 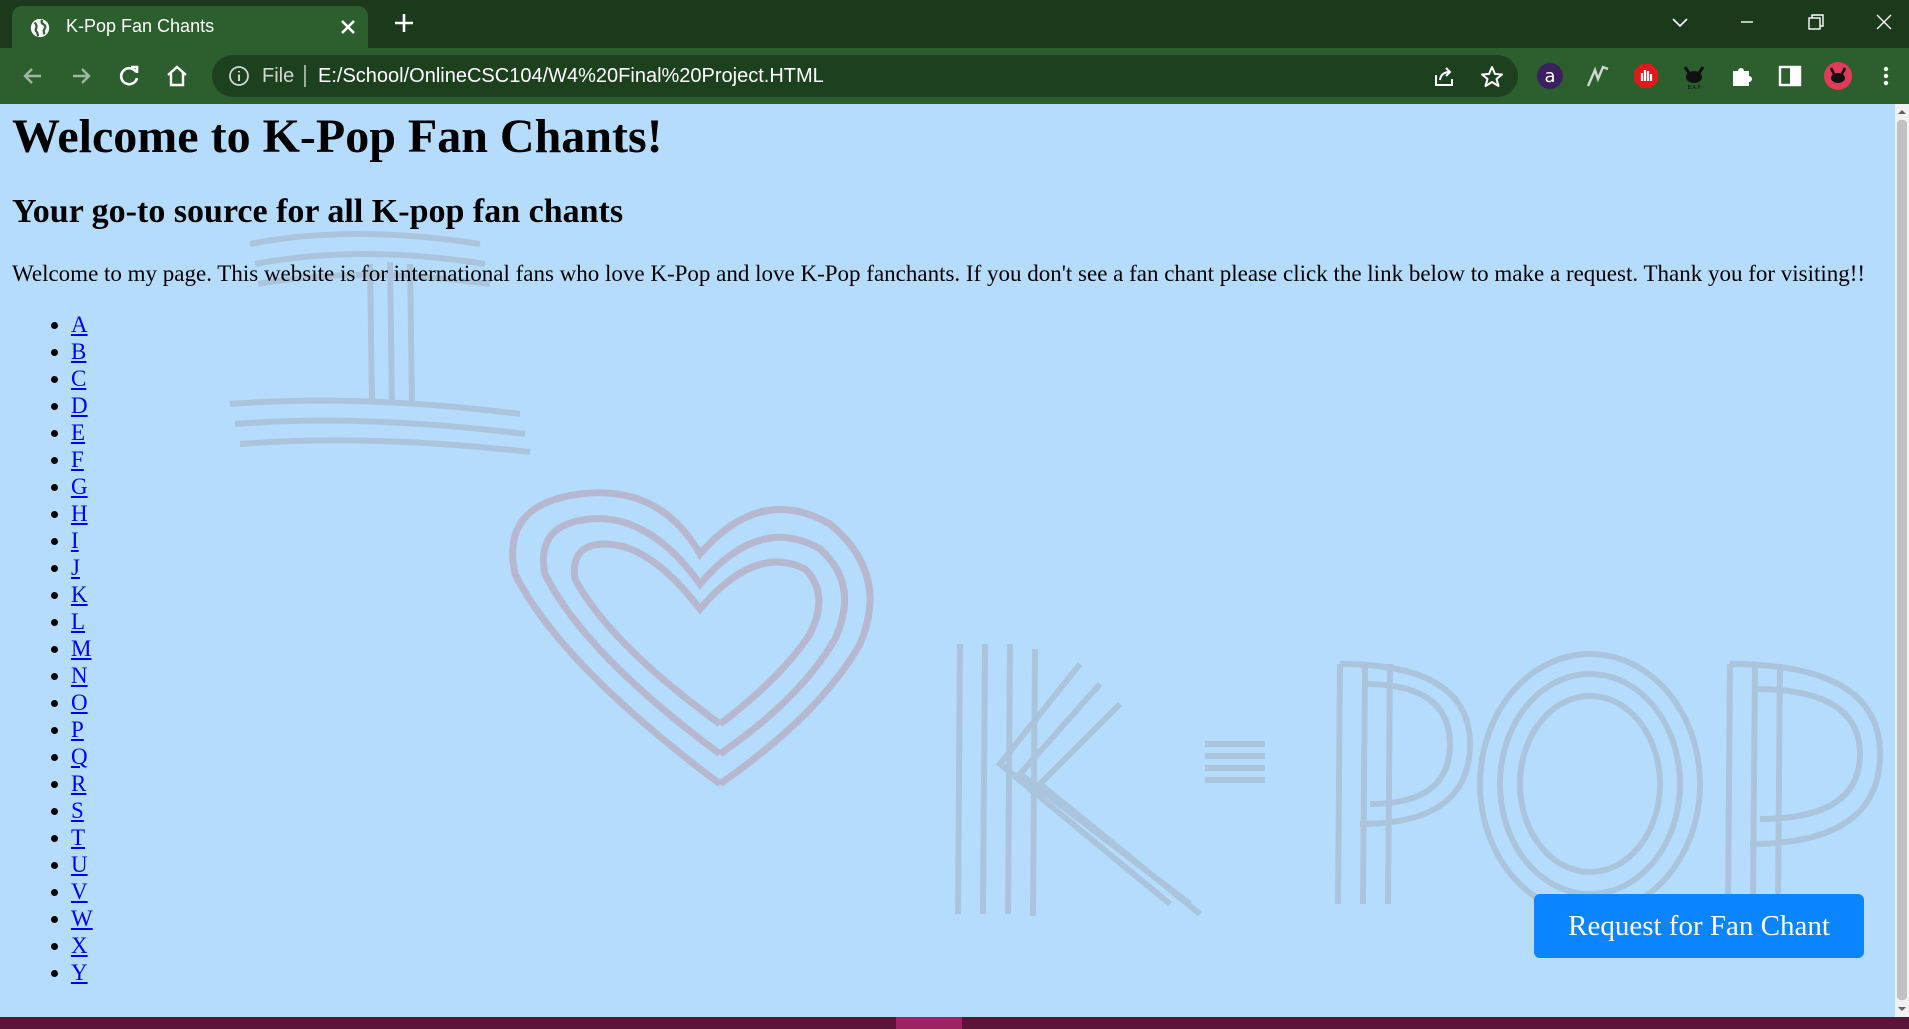 What do you see at coordinates (976, 702) in the screenshot?
I see `alphabet-list-item: O` at bounding box center [976, 702].